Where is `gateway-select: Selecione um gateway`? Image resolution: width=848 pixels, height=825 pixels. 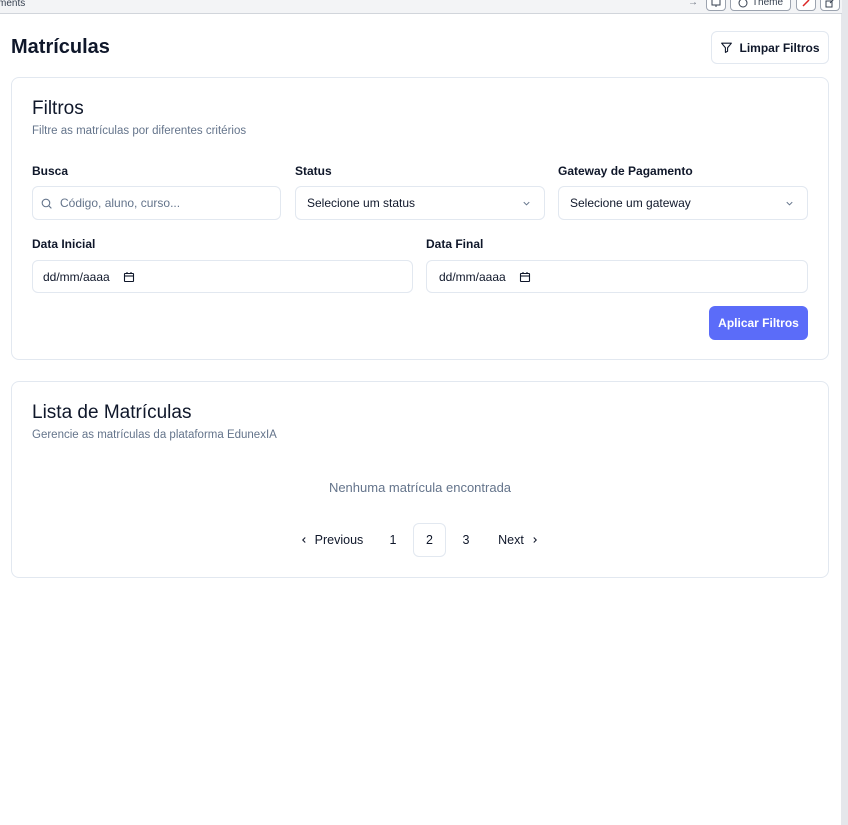
gateway-select: Selecione um gateway is located at coordinates (683, 203).